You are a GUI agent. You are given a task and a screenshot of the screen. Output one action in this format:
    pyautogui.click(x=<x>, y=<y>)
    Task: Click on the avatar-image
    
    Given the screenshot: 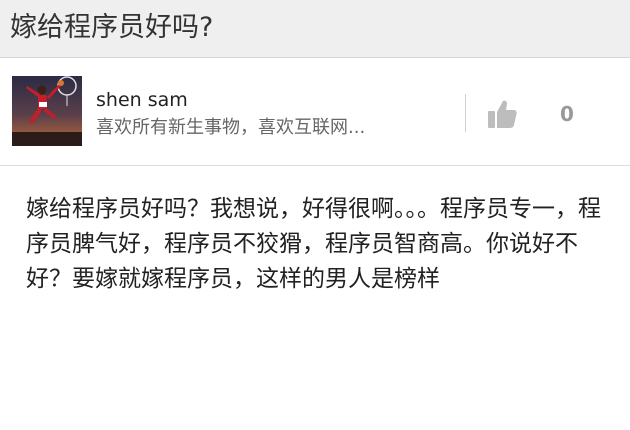 What is the action you would take?
    pyautogui.click(x=47, y=111)
    